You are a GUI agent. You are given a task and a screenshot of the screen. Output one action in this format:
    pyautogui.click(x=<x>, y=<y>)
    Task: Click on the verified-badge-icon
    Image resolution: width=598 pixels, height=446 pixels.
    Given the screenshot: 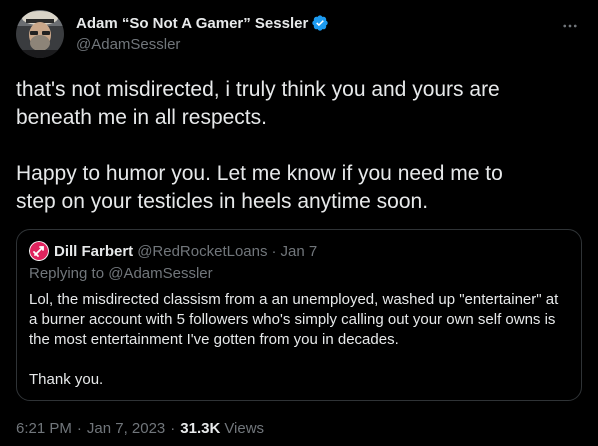 What is the action you would take?
    pyautogui.click(x=320, y=23)
    